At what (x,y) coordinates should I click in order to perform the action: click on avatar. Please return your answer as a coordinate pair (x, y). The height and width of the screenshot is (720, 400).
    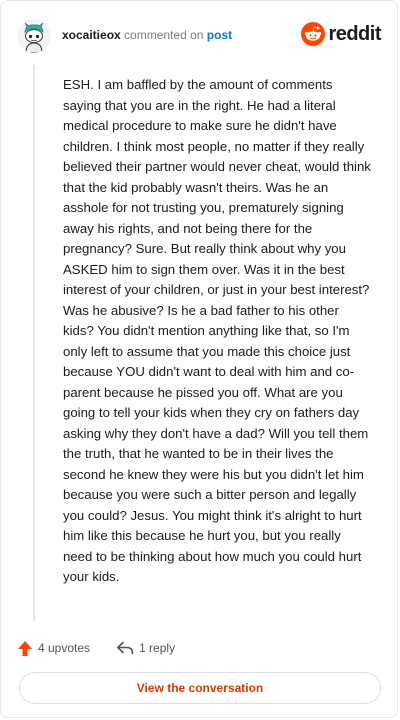
    Looking at the image, I should click on (34, 36).